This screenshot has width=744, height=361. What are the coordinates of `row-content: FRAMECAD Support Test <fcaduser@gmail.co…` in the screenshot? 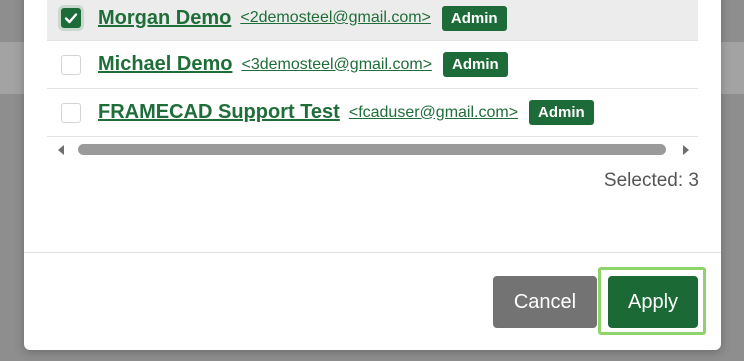 It's located at (320, 112).